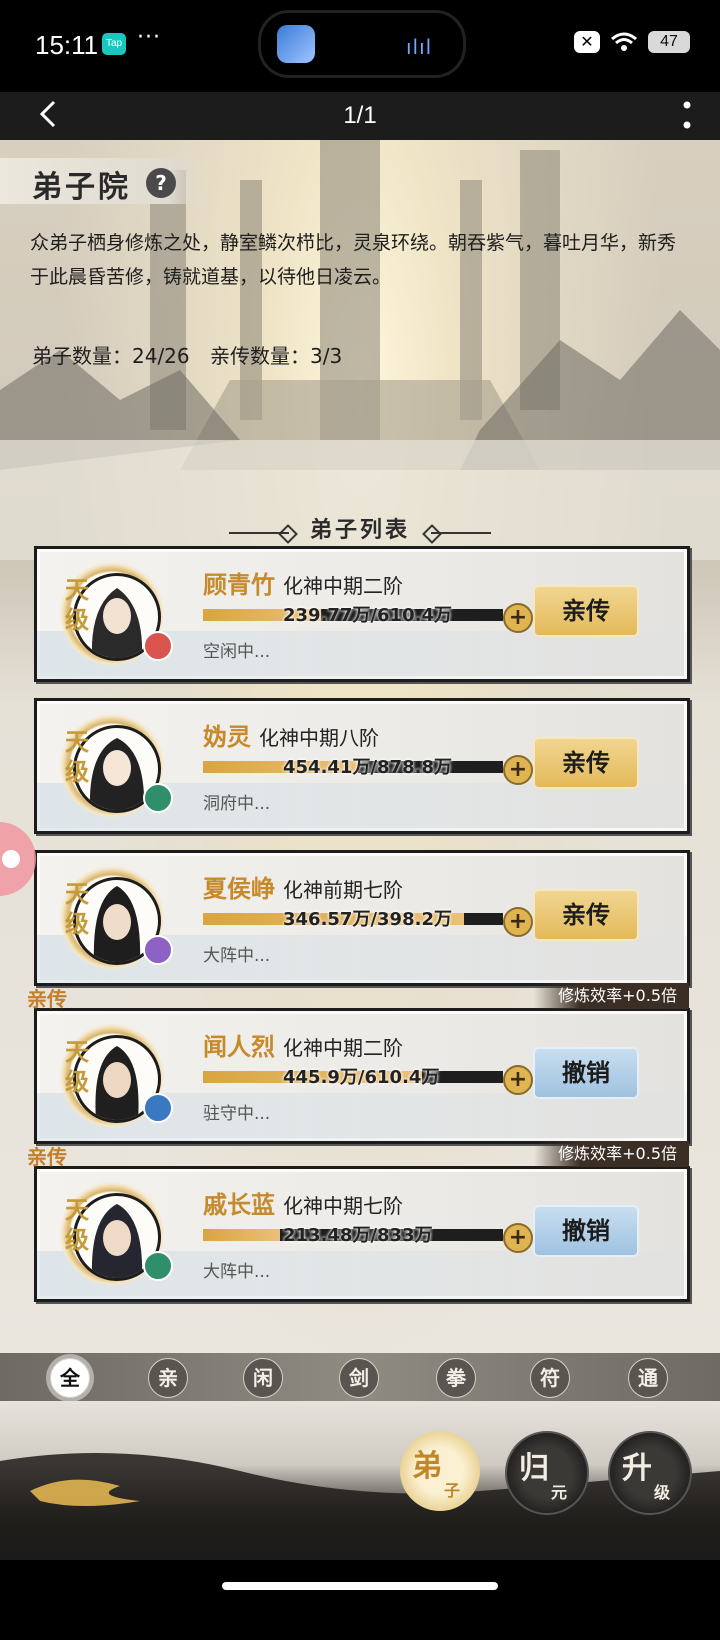 Image resolution: width=720 pixels, height=1640 pixels. Describe the element at coordinates (440, 1471) in the screenshot. I see `disciple-menu-button: 弟子` at that location.